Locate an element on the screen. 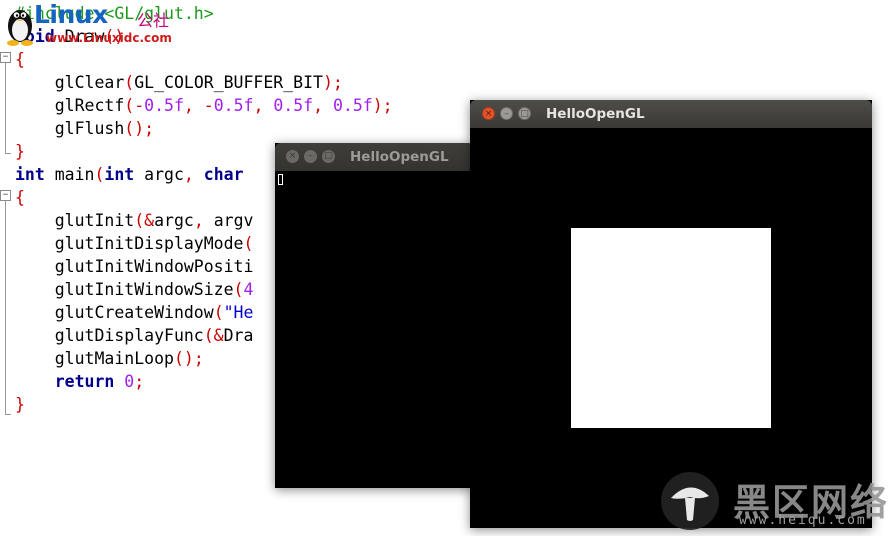 This screenshot has width=892, height=536. code-line: glRectf(-0.5f, -0.5f, 0.5f, 0.5f); is located at coordinates (204, 105).